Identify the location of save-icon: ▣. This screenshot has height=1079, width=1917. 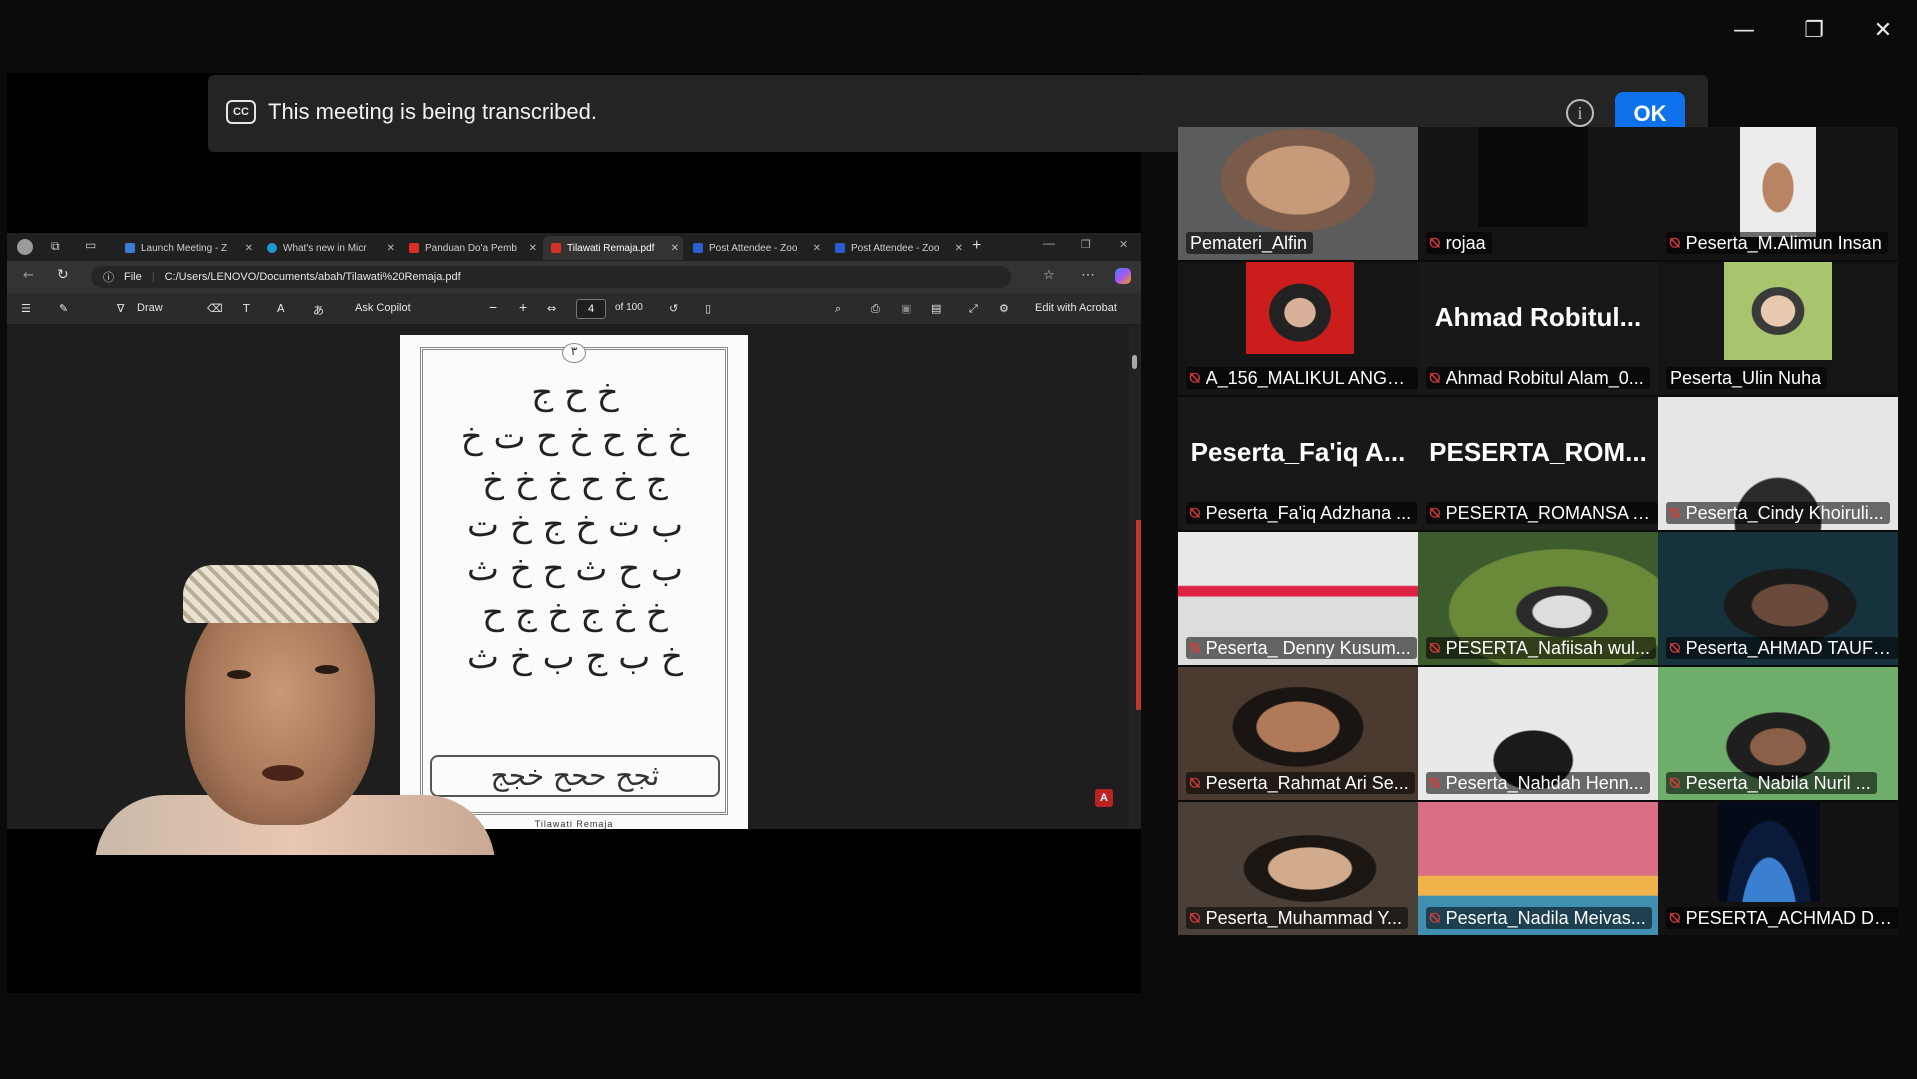
(906, 308).